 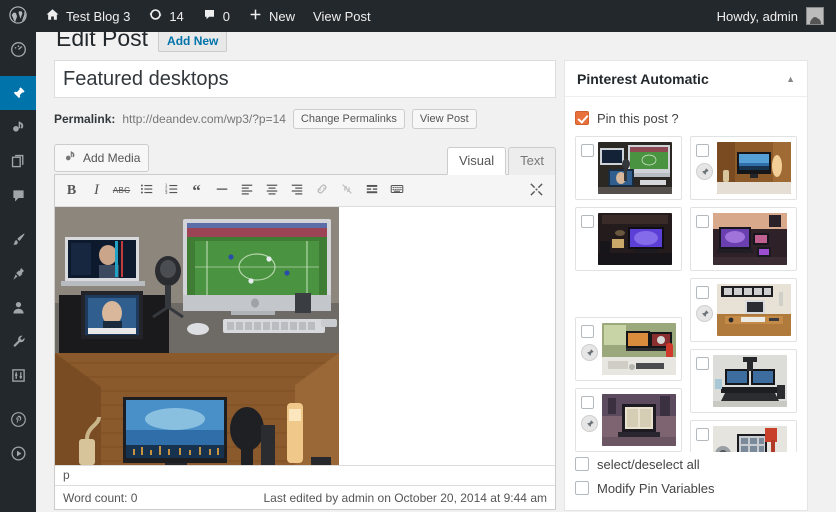 I want to click on sidebar-item-users, so click(x=18, y=307).